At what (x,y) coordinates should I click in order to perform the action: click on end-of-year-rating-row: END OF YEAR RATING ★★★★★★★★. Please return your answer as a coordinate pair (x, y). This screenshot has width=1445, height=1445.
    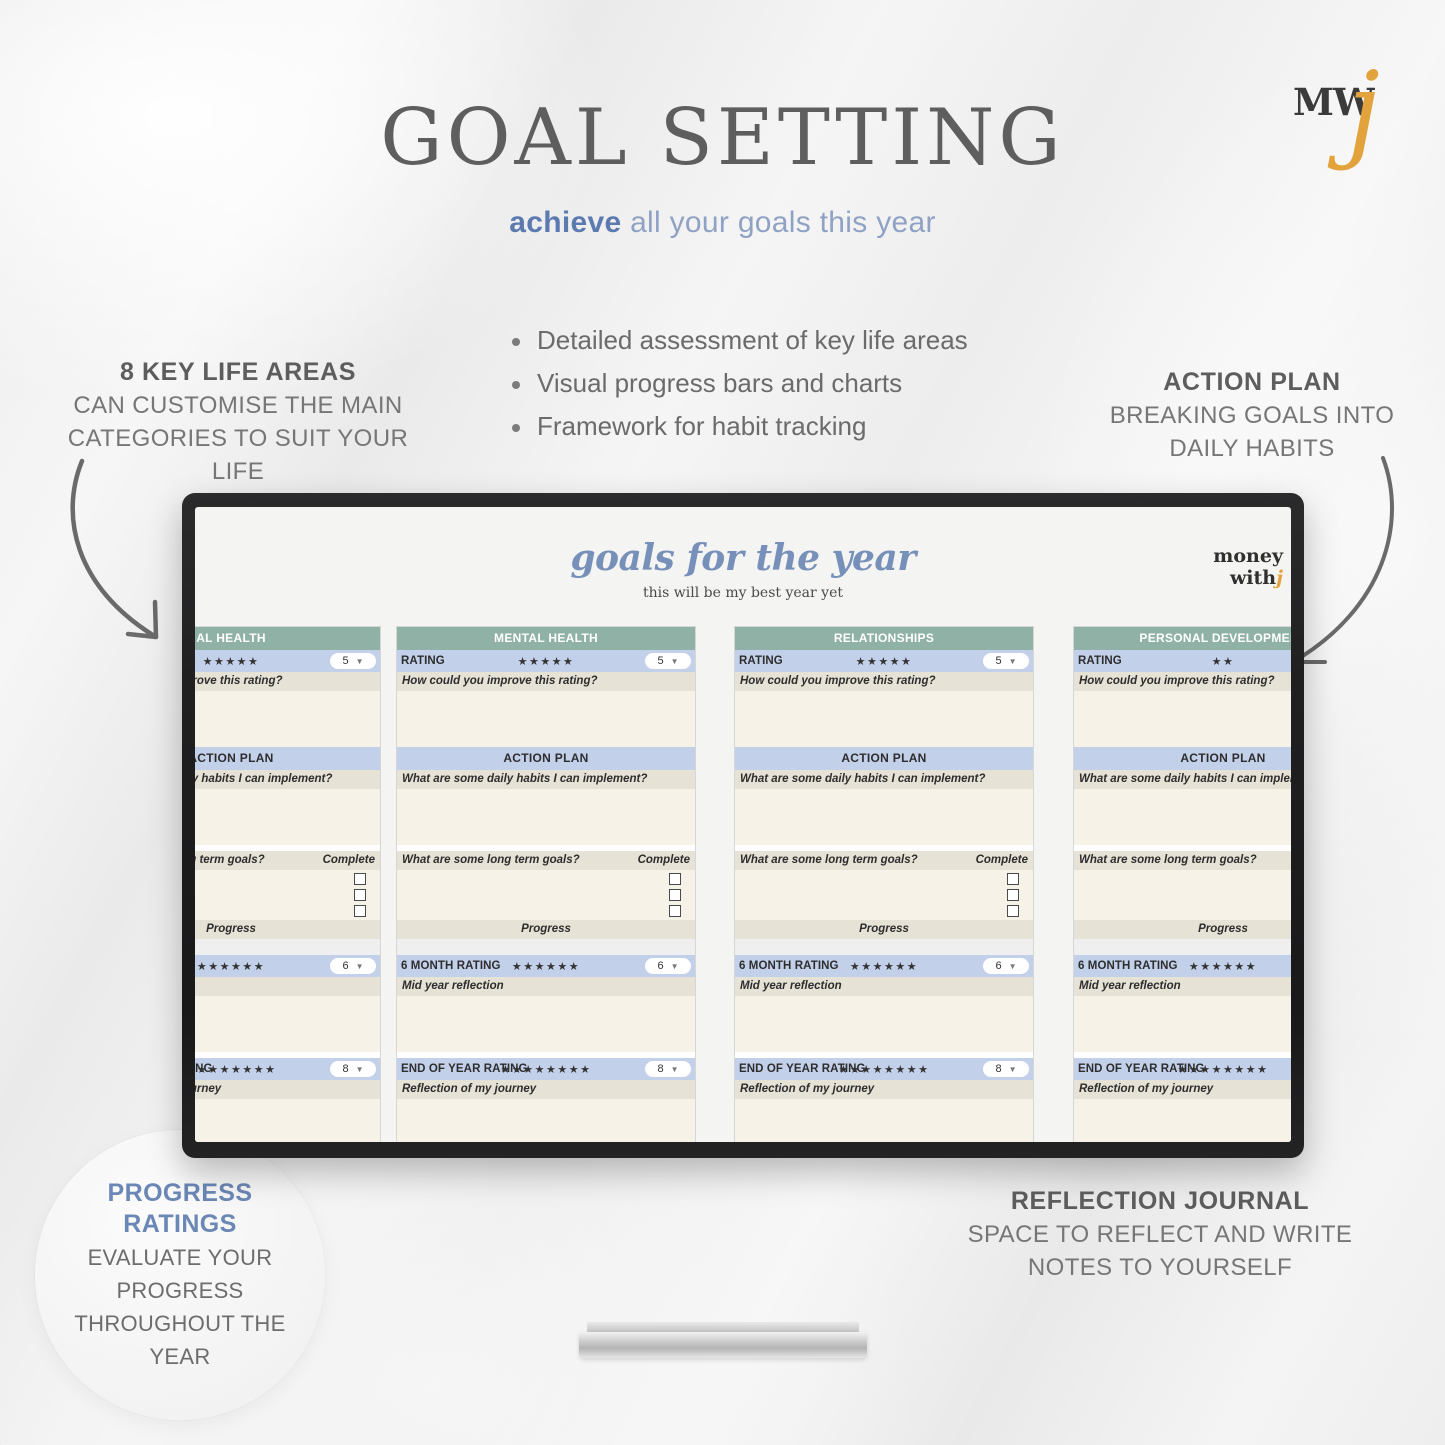
    Looking at the image, I should click on (1182, 1069).